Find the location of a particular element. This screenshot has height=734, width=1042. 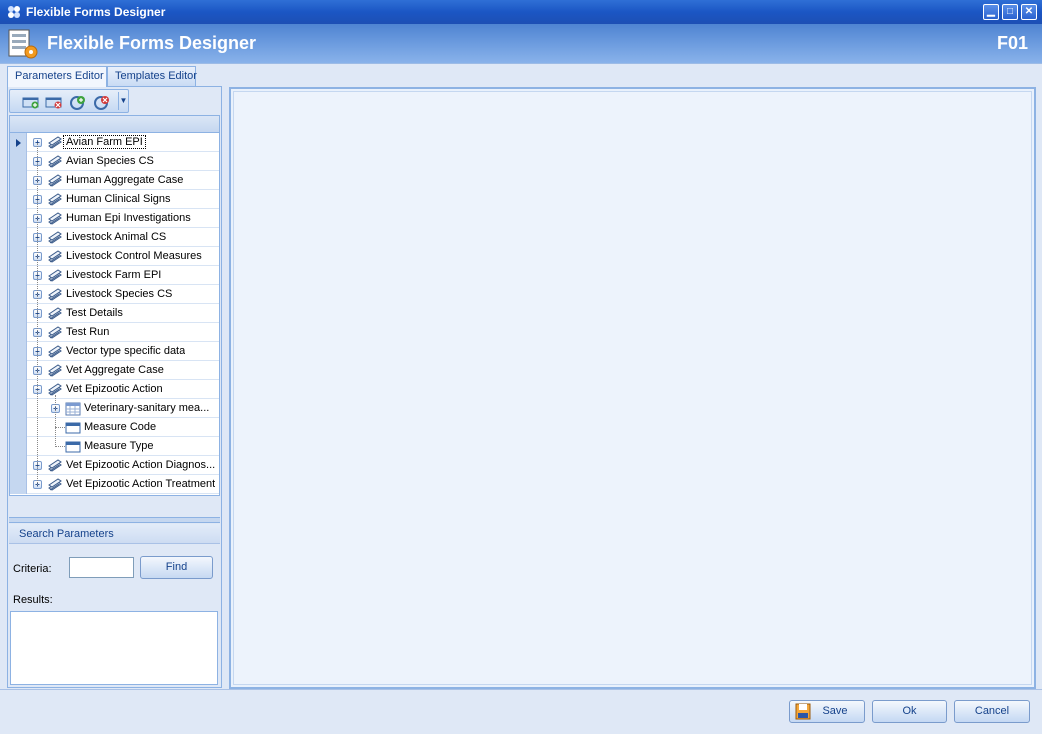

tree-item-label: Human Epi Investigations is located at coordinates (128, 218).